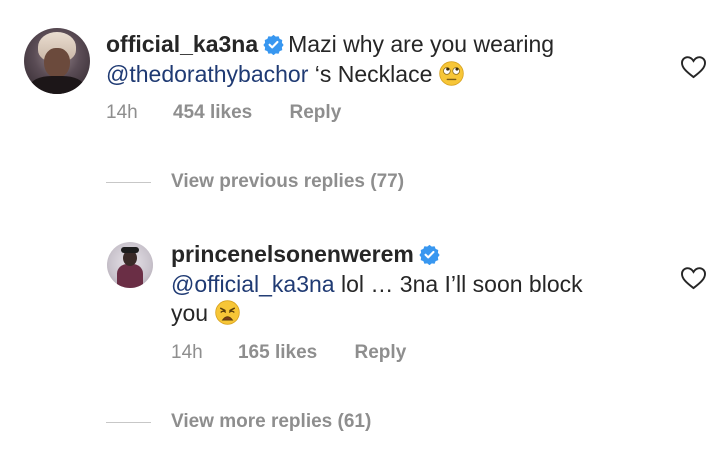 This screenshot has height=466, width=717. I want to click on comment-username: official_ka3na, so click(182, 44).